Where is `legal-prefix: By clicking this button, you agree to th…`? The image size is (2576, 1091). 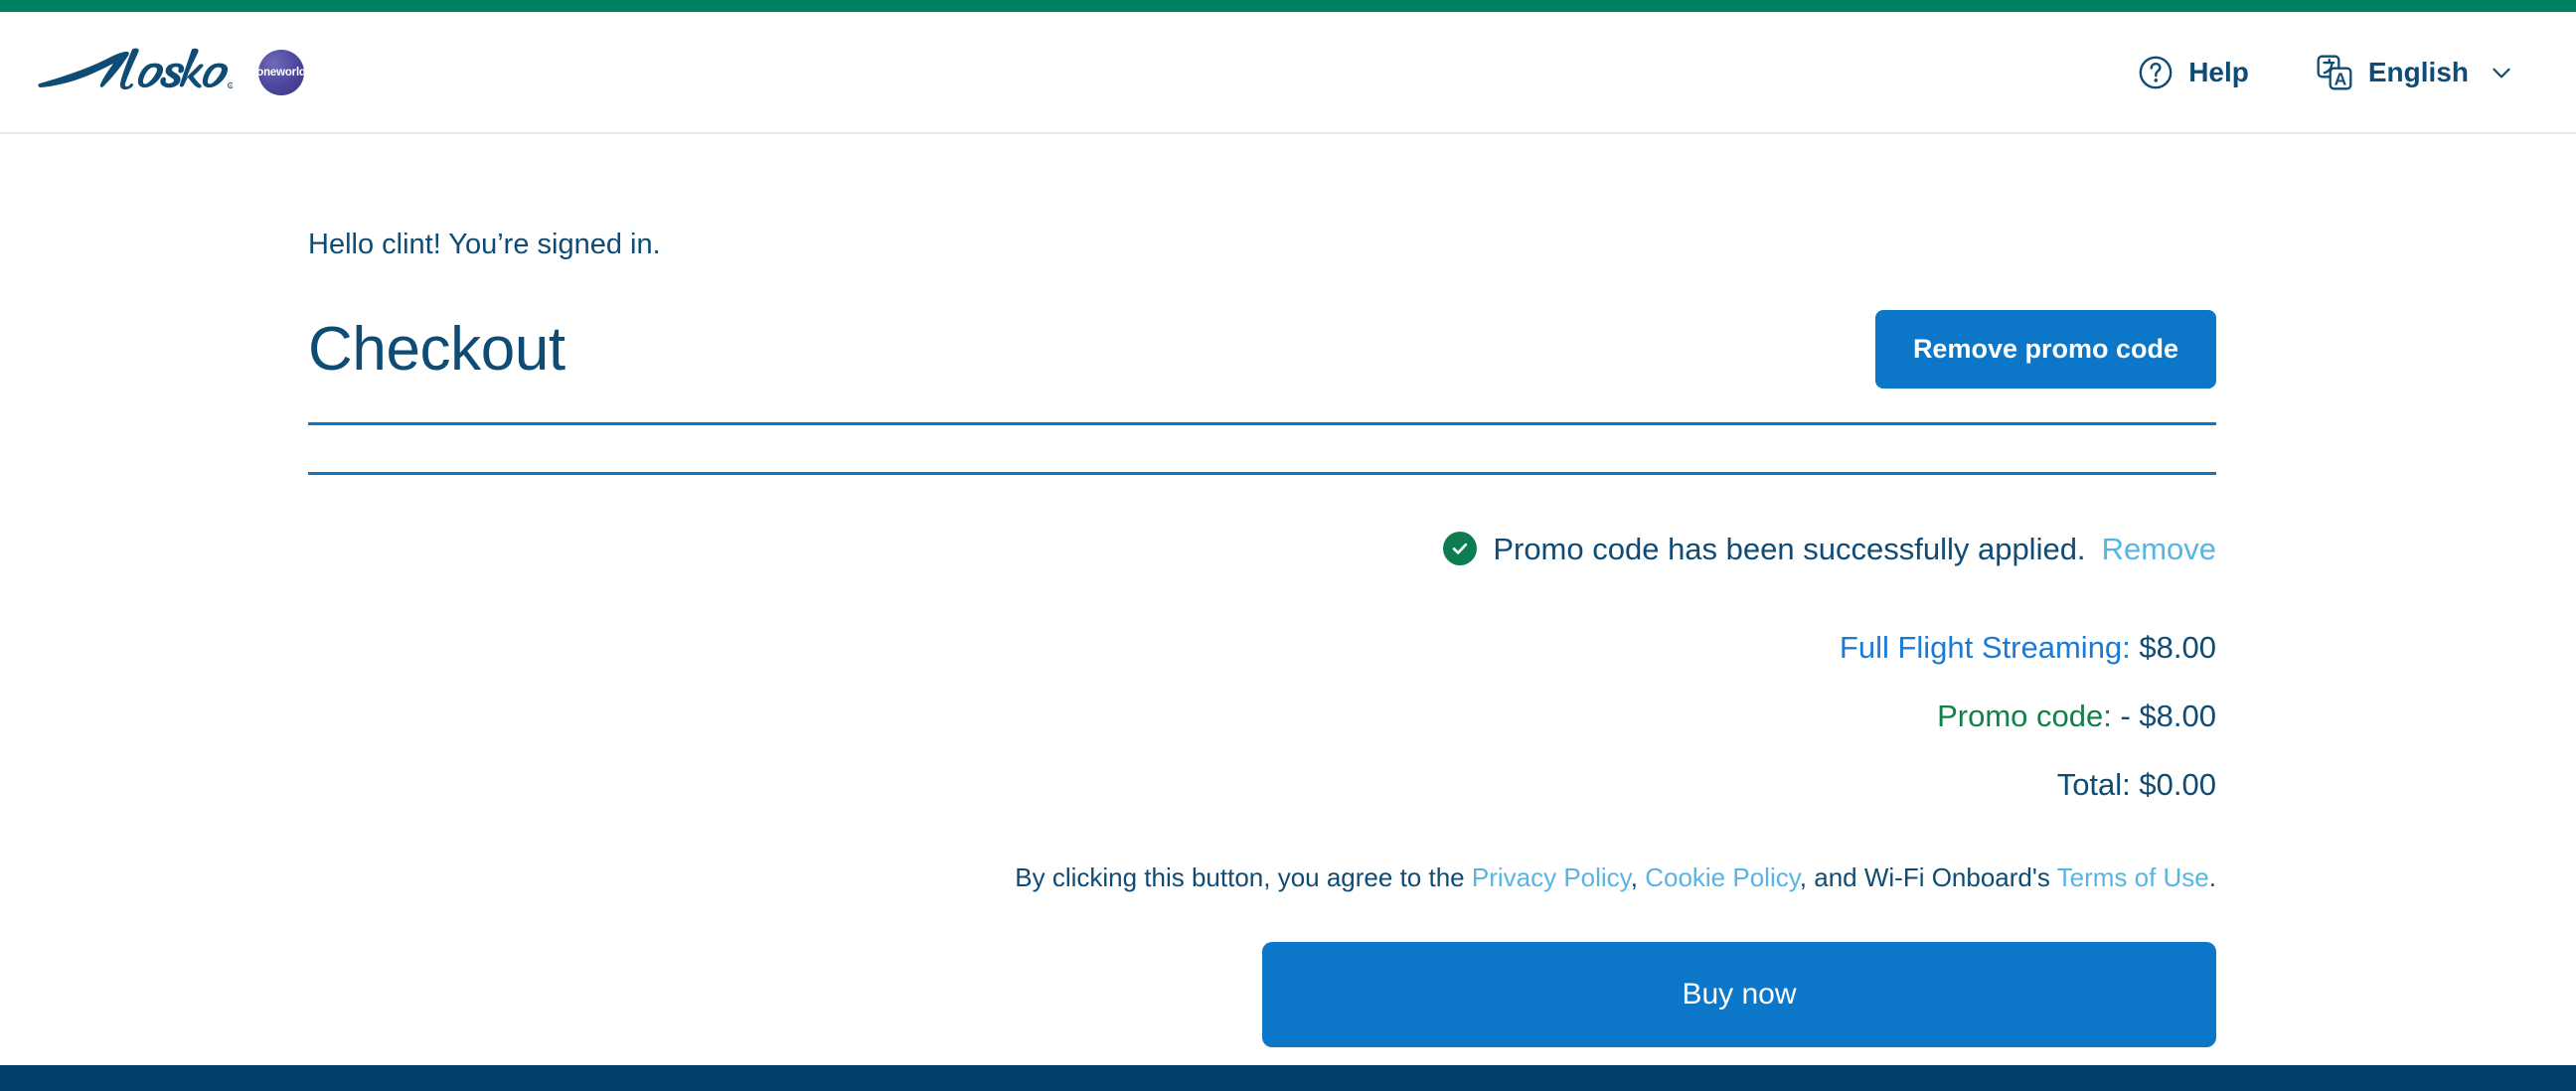 legal-prefix: By clicking this button, you agree to th… is located at coordinates (1243, 876).